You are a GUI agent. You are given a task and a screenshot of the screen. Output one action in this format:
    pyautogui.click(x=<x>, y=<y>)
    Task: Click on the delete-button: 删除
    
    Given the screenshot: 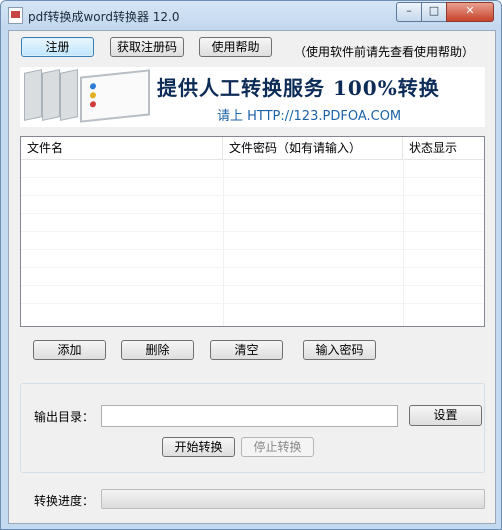 What is the action you would take?
    pyautogui.click(x=157, y=350)
    